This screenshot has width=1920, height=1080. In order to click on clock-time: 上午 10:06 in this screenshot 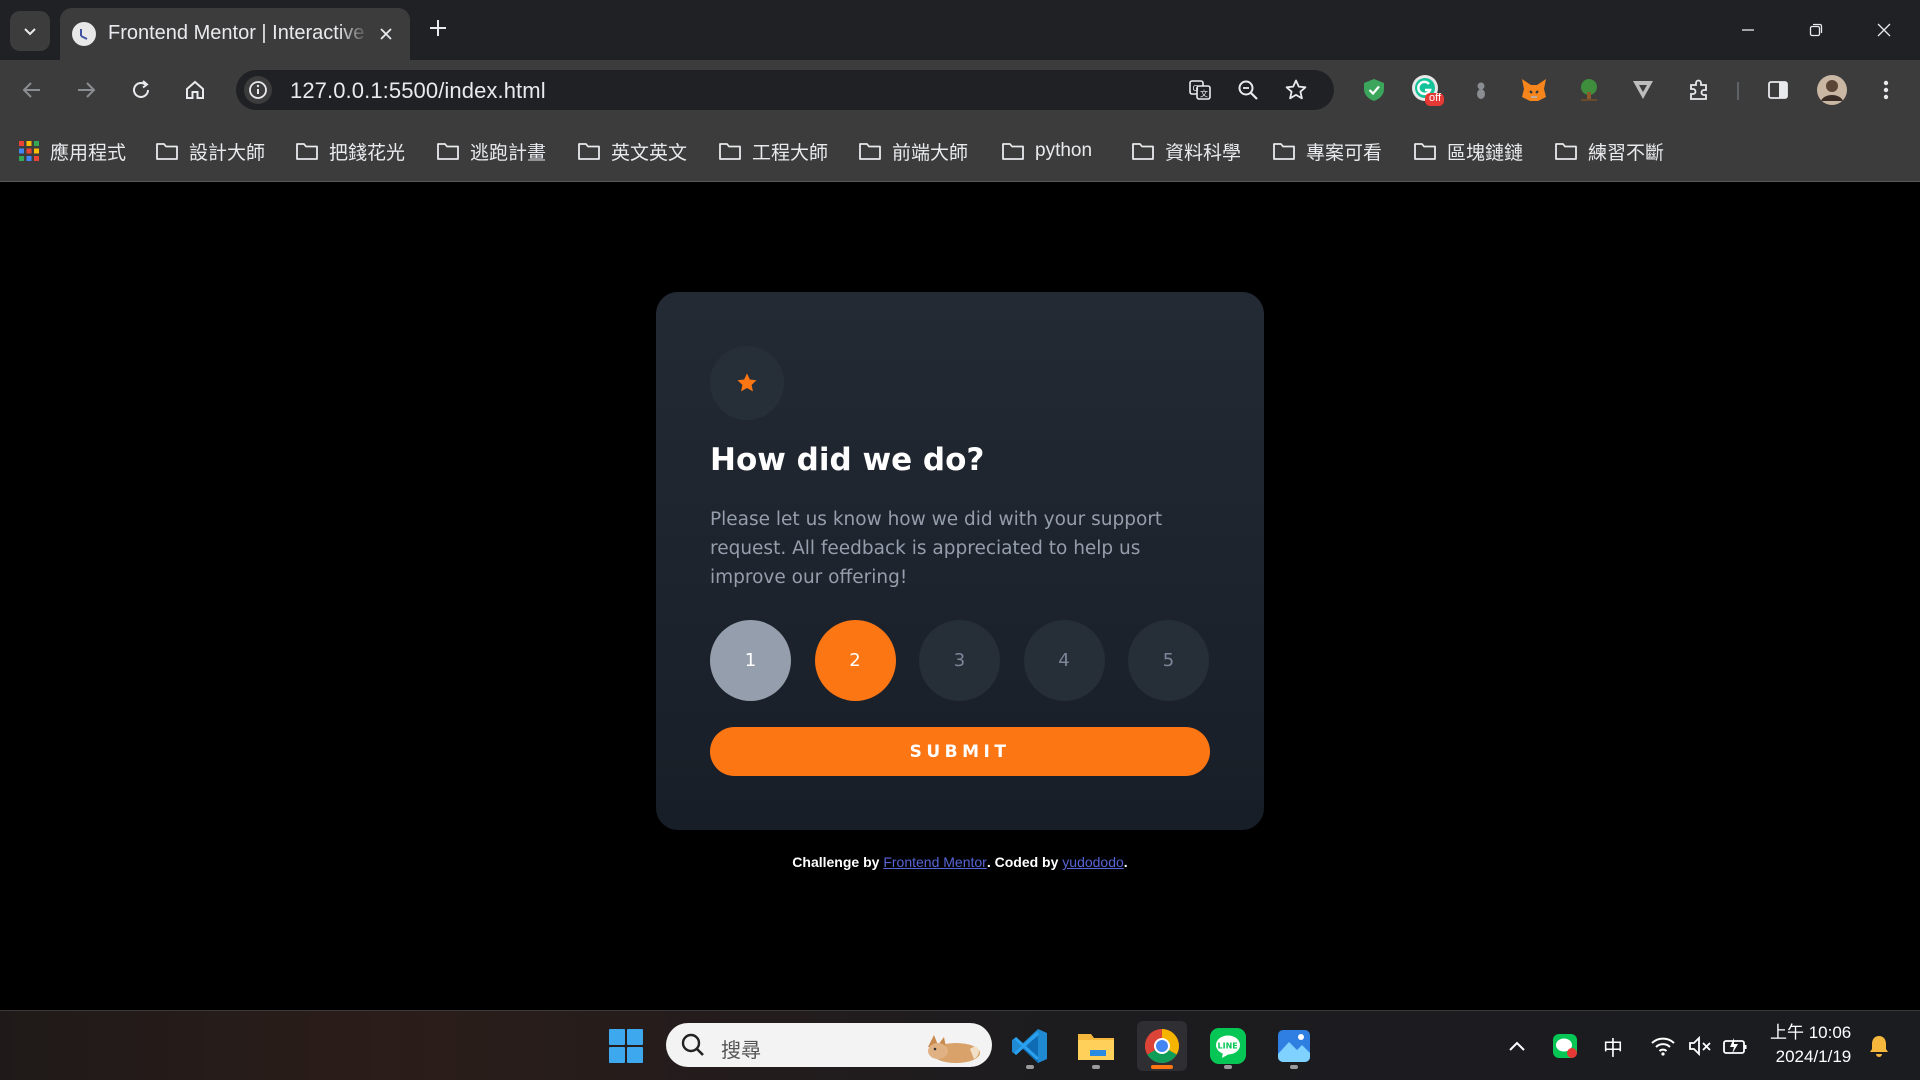, I will do `click(1811, 1032)`.